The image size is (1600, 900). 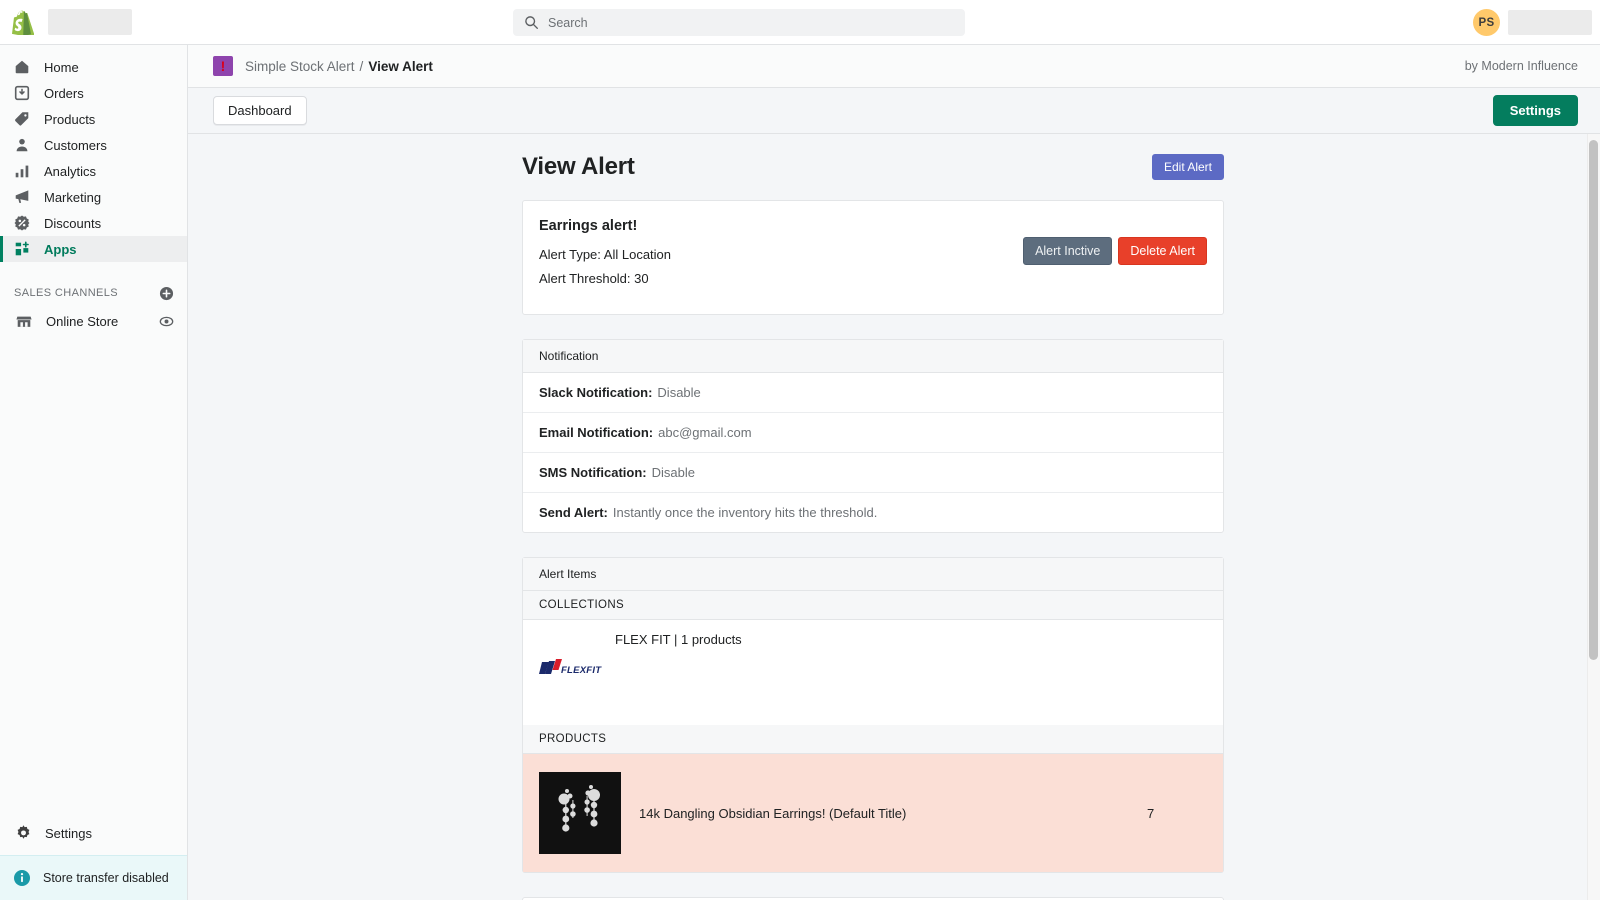 I want to click on page-header: View Alert Edit Alert, so click(x=873, y=167).